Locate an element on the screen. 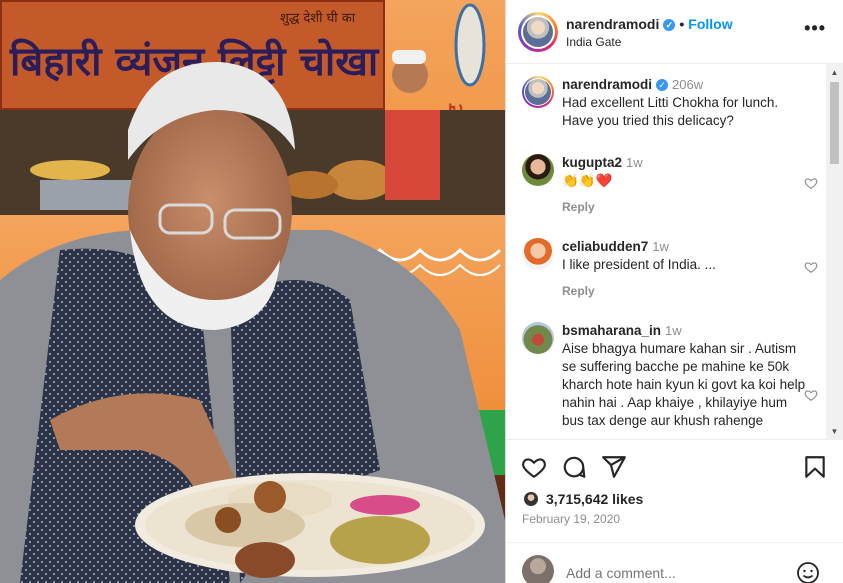 Image resolution: width=843 pixels, height=583 pixels. author-username-row: narendramodi ✓ • Follow is located at coordinates (649, 24).